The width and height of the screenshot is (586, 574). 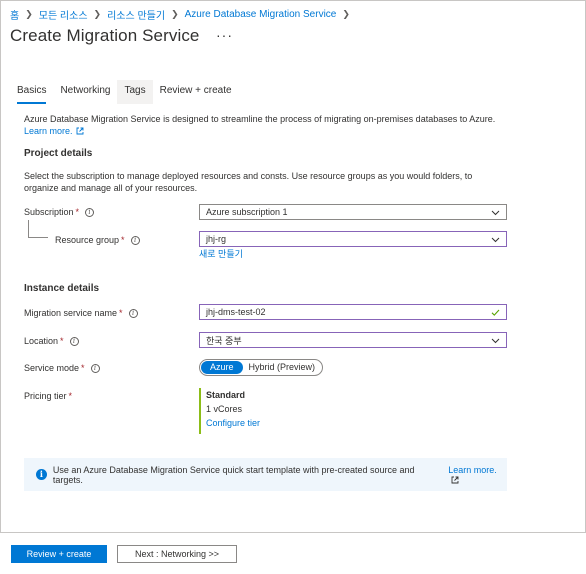 I want to click on check-icon, so click(x=495, y=312).